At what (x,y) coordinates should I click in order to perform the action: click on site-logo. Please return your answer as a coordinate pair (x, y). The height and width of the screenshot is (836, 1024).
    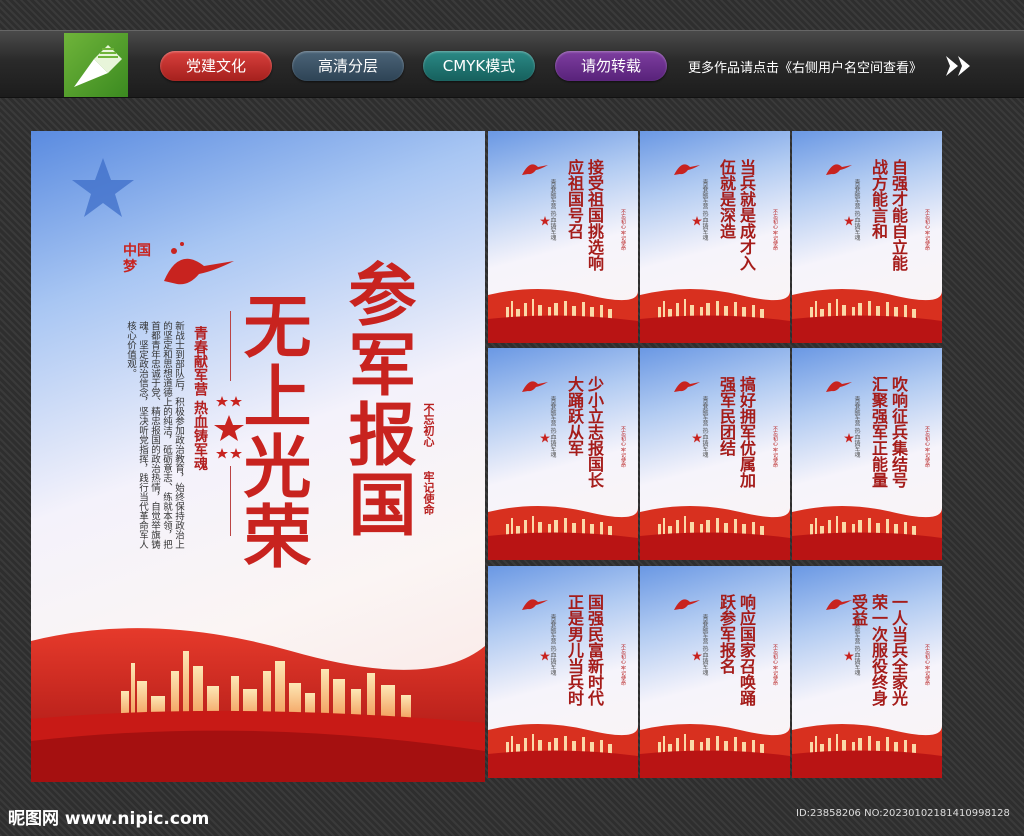
    Looking at the image, I should click on (96, 65).